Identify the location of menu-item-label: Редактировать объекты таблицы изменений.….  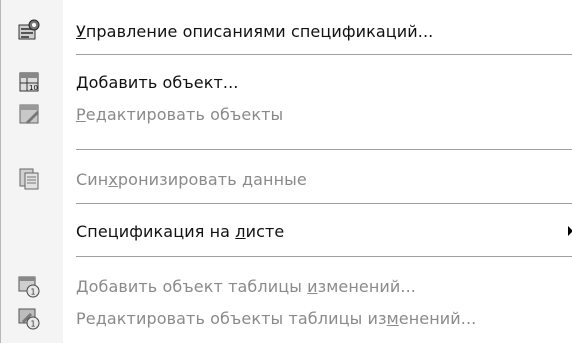
(276, 318).